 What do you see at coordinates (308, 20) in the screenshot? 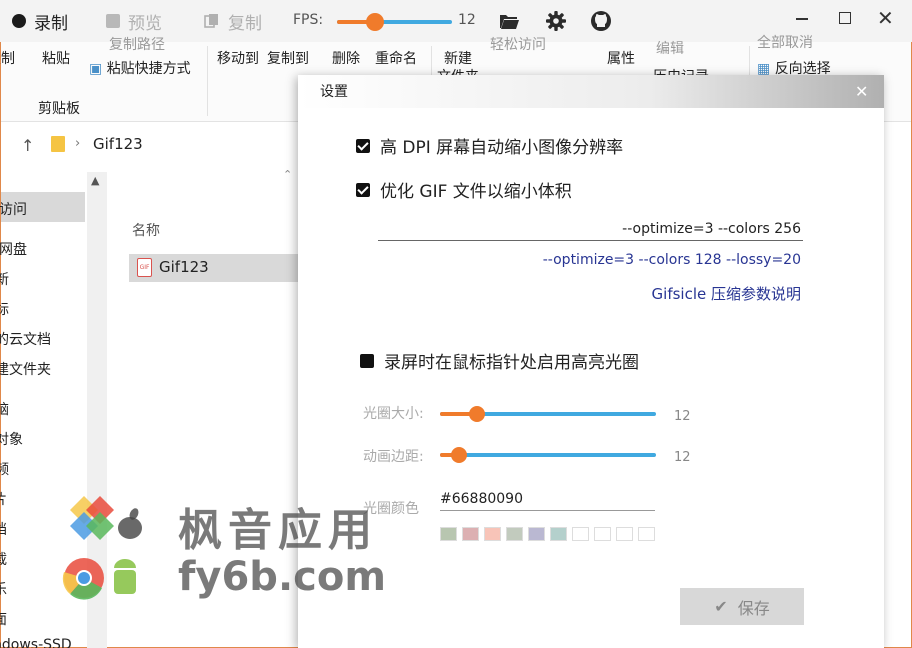
I see `fps-label: FPS:` at bounding box center [308, 20].